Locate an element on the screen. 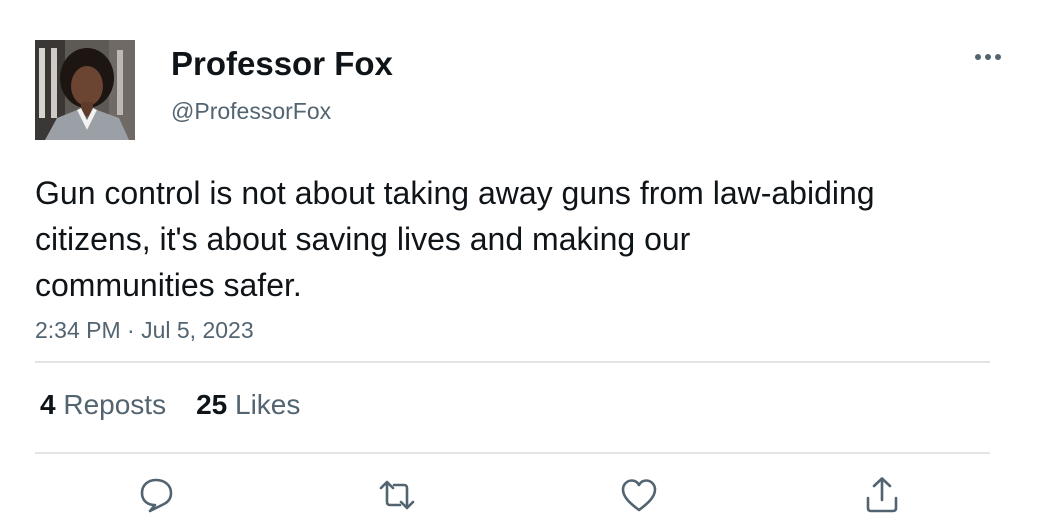 Image resolution: width=1050 pixels, height=525 pixels. likes-stat: 25 Likes is located at coordinates (248, 405).